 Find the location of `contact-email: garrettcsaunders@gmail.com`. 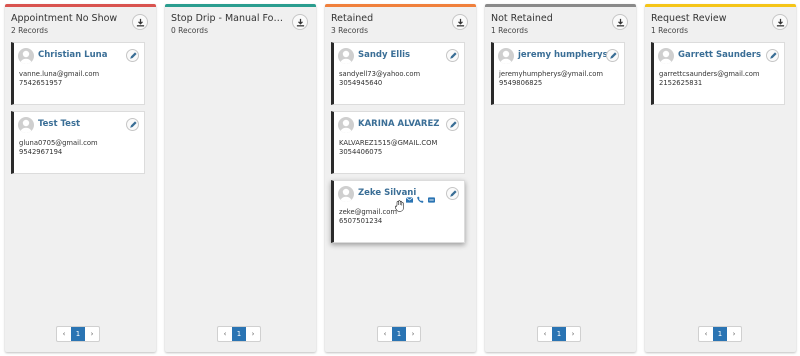

contact-email: garrettcsaunders@gmail.com is located at coordinates (709, 74).